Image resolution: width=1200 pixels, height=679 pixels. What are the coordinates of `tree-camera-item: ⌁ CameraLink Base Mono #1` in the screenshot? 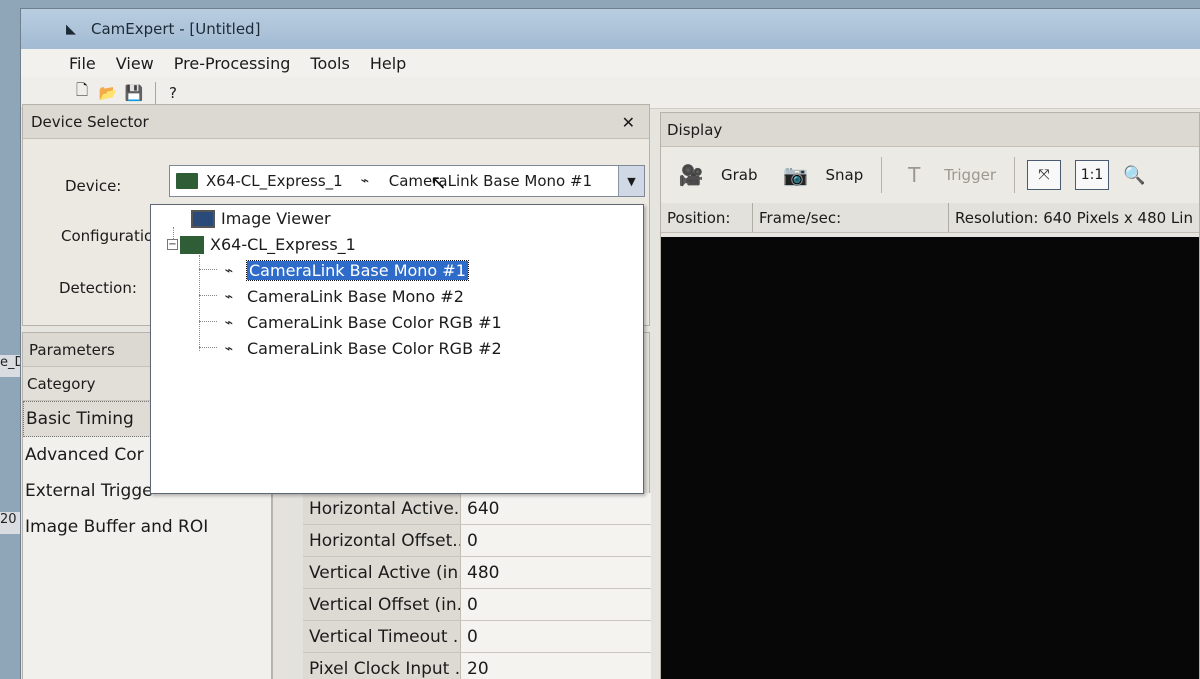 It's located at (343, 270).